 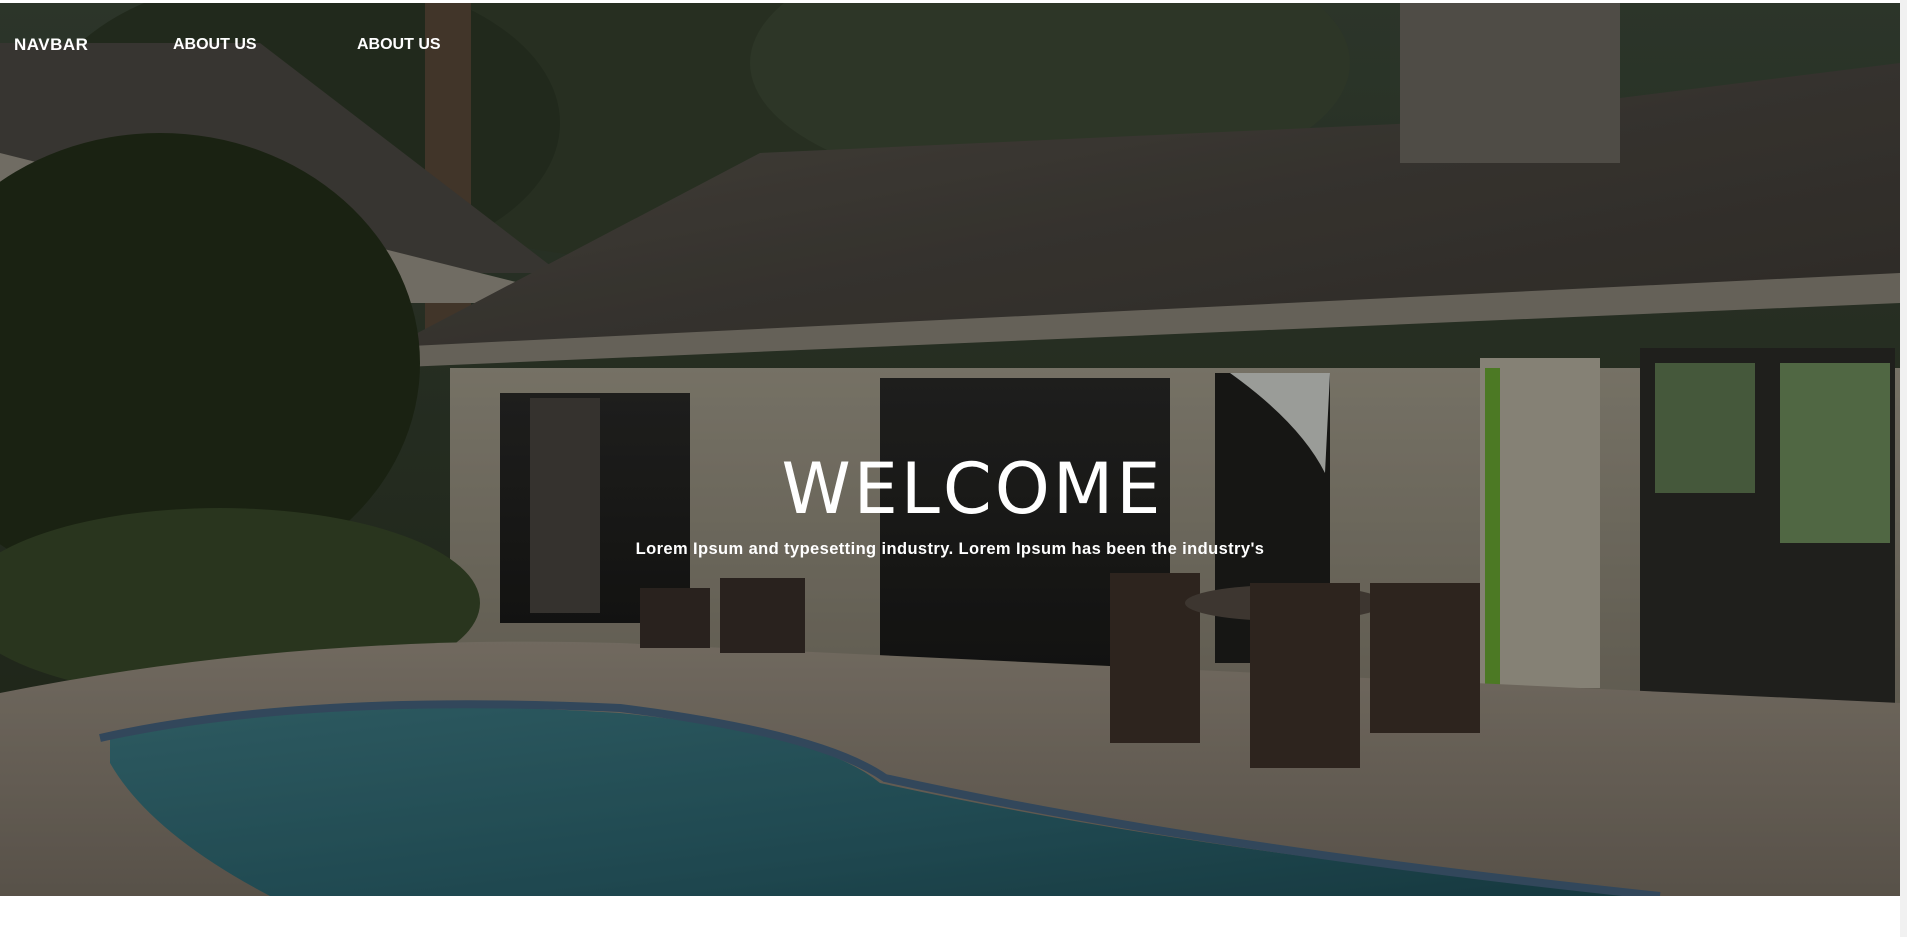 What do you see at coordinates (399, 45) in the screenshot?
I see `nav-link-about-us-2: ABOUT US` at bounding box center [399, 45].